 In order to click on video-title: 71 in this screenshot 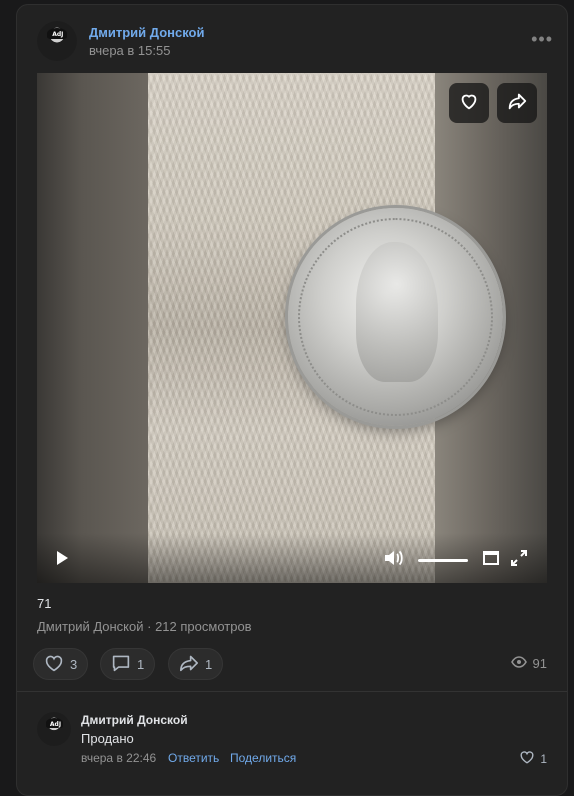, I will do `click(44, 603)`.